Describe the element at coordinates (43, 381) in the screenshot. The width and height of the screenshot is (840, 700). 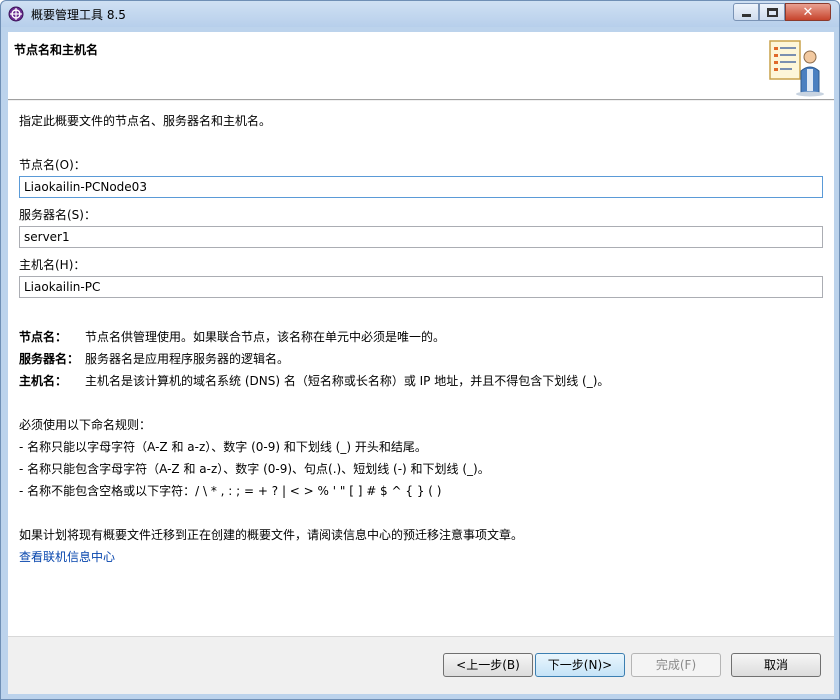
I see `host-name-term: 主机名：` at that location.